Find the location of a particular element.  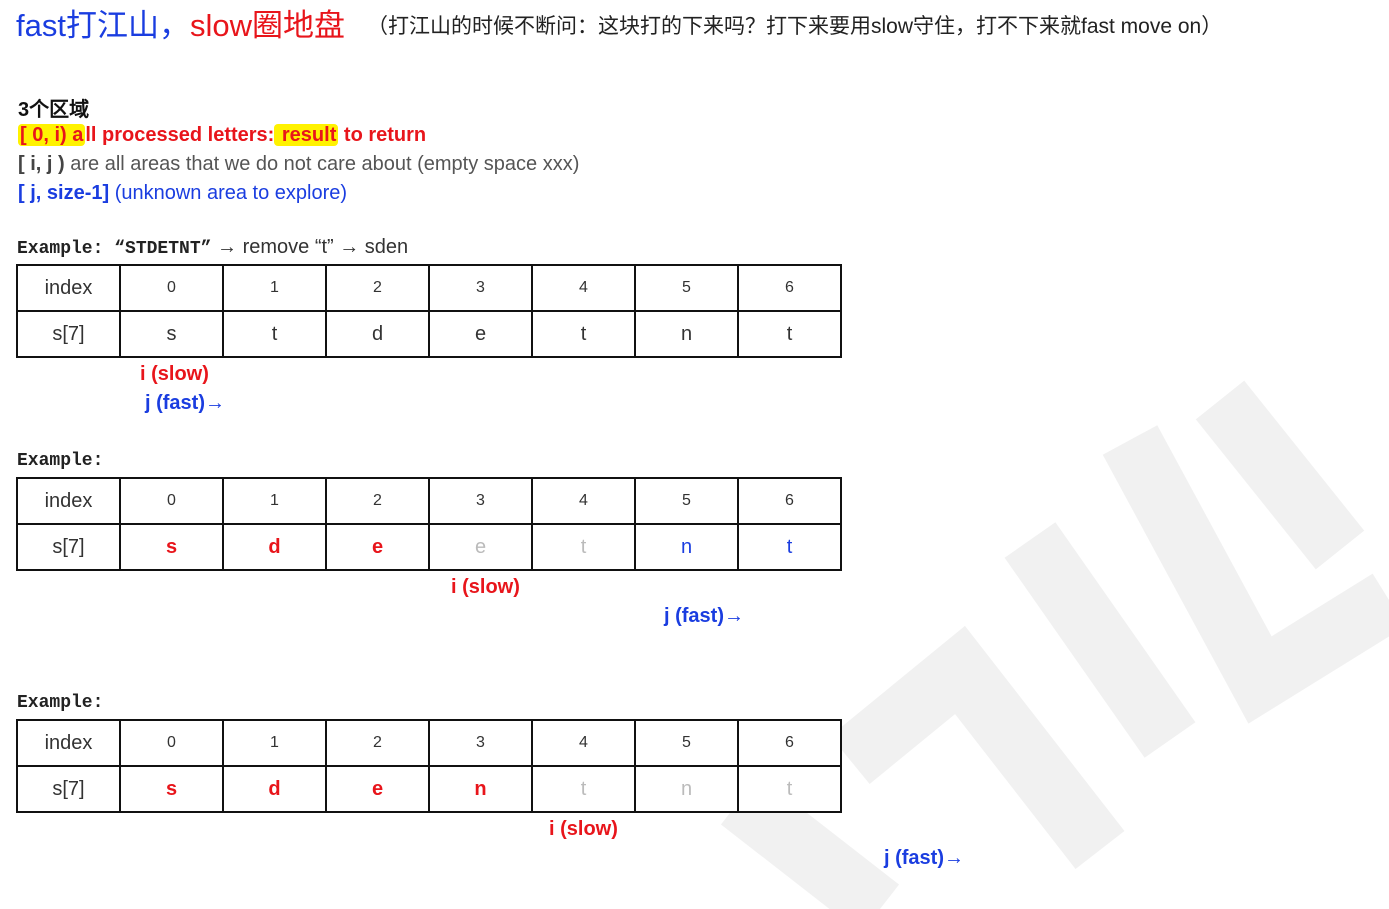

value-row: s[7] s t d e t n t is located at coordinates (429, 334).